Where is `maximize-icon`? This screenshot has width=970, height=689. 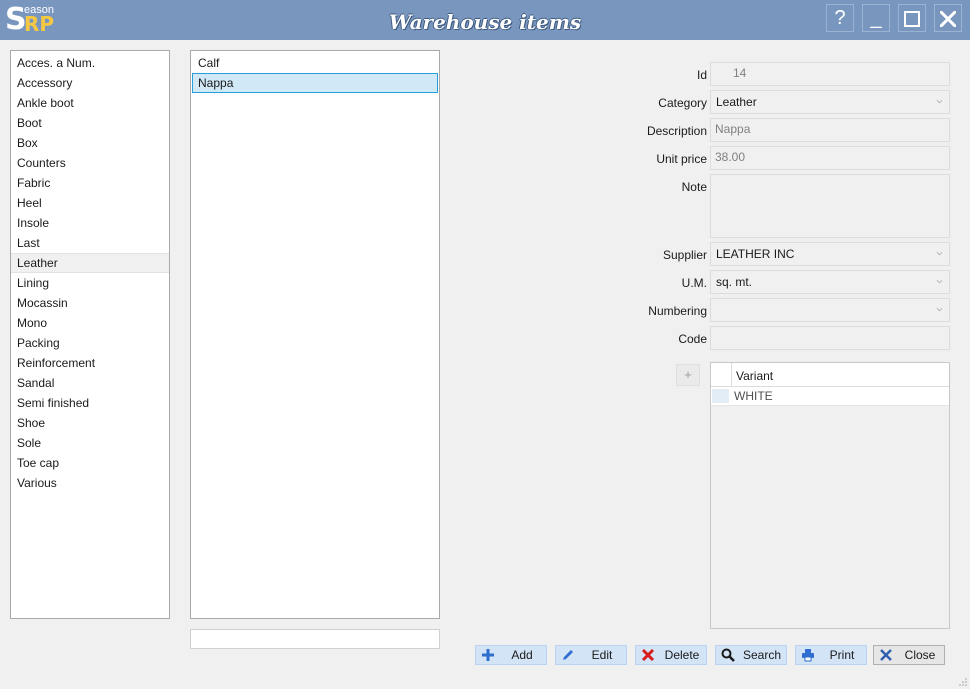 maximize-icon is located at coordinates (912, 19).